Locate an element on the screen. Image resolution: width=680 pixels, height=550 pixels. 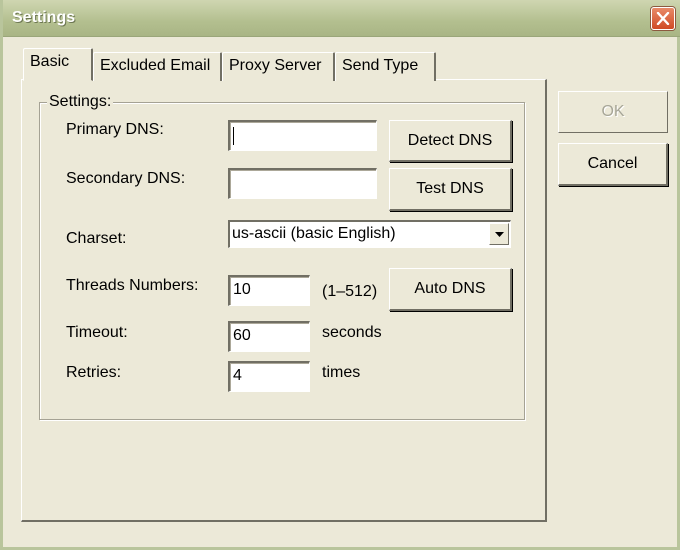
tab-proxy-server: Proxy Server is located at coordinates (278, 66).